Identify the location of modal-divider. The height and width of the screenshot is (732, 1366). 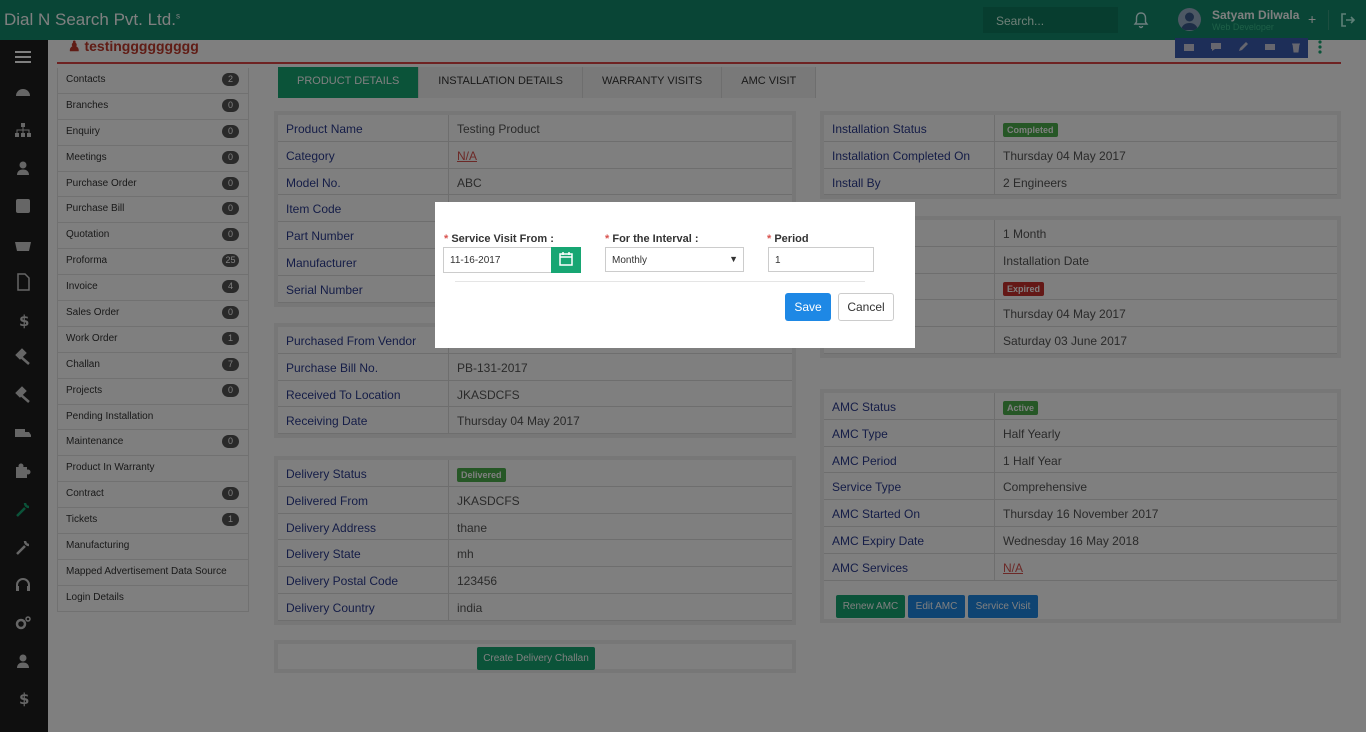
(660, 281).